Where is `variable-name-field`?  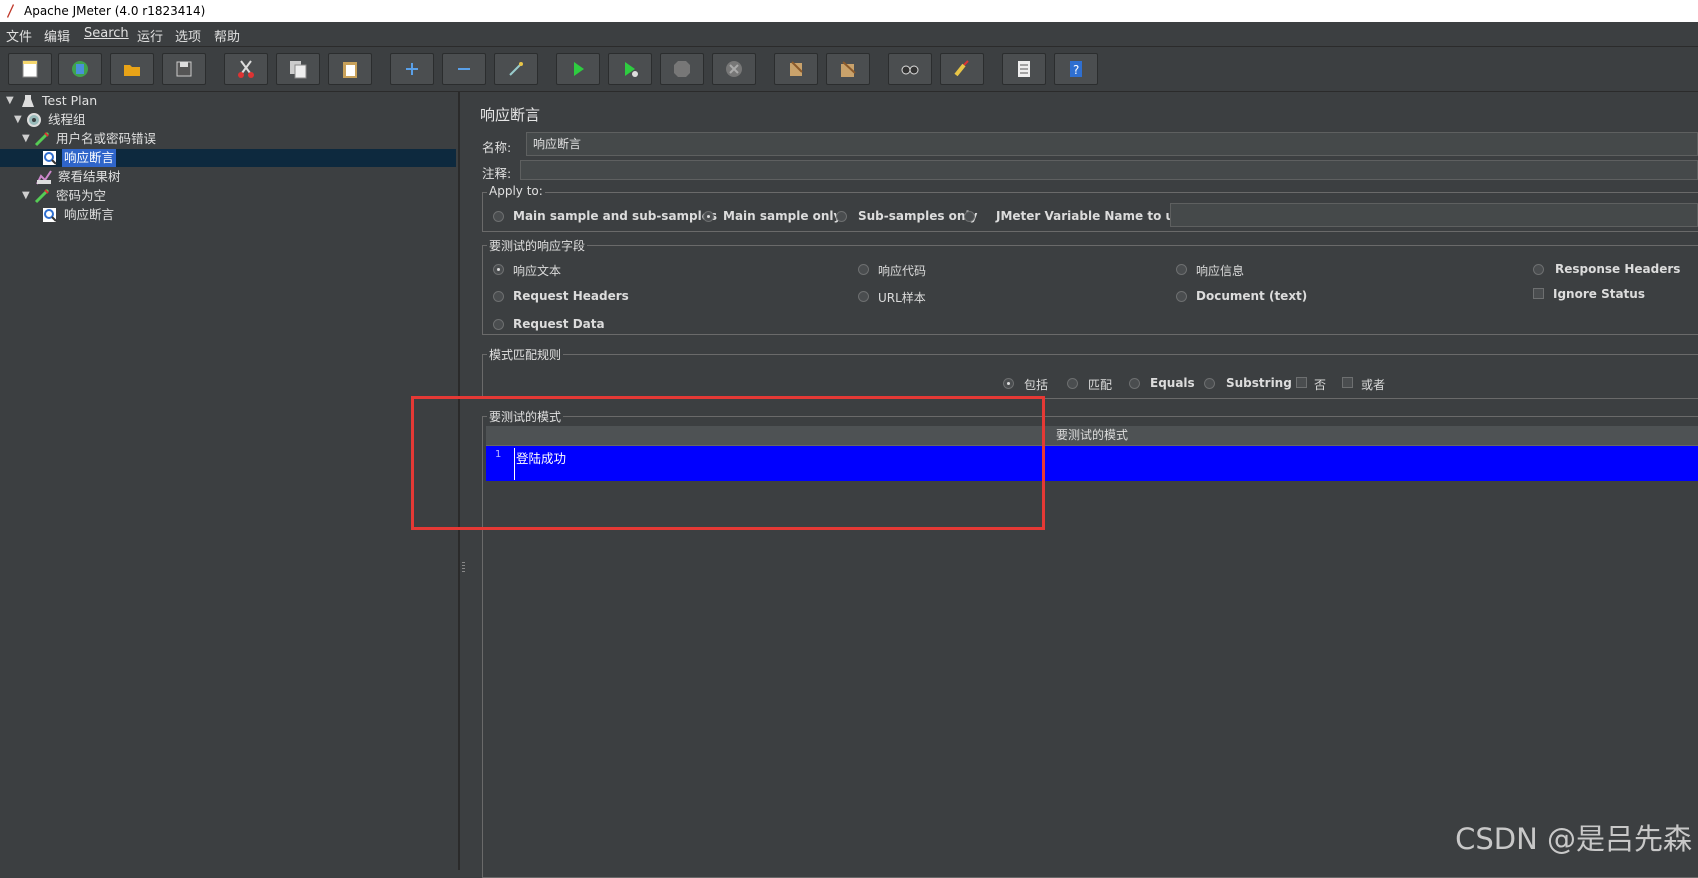 variable-name-field is located at coordinates (1434, 215).